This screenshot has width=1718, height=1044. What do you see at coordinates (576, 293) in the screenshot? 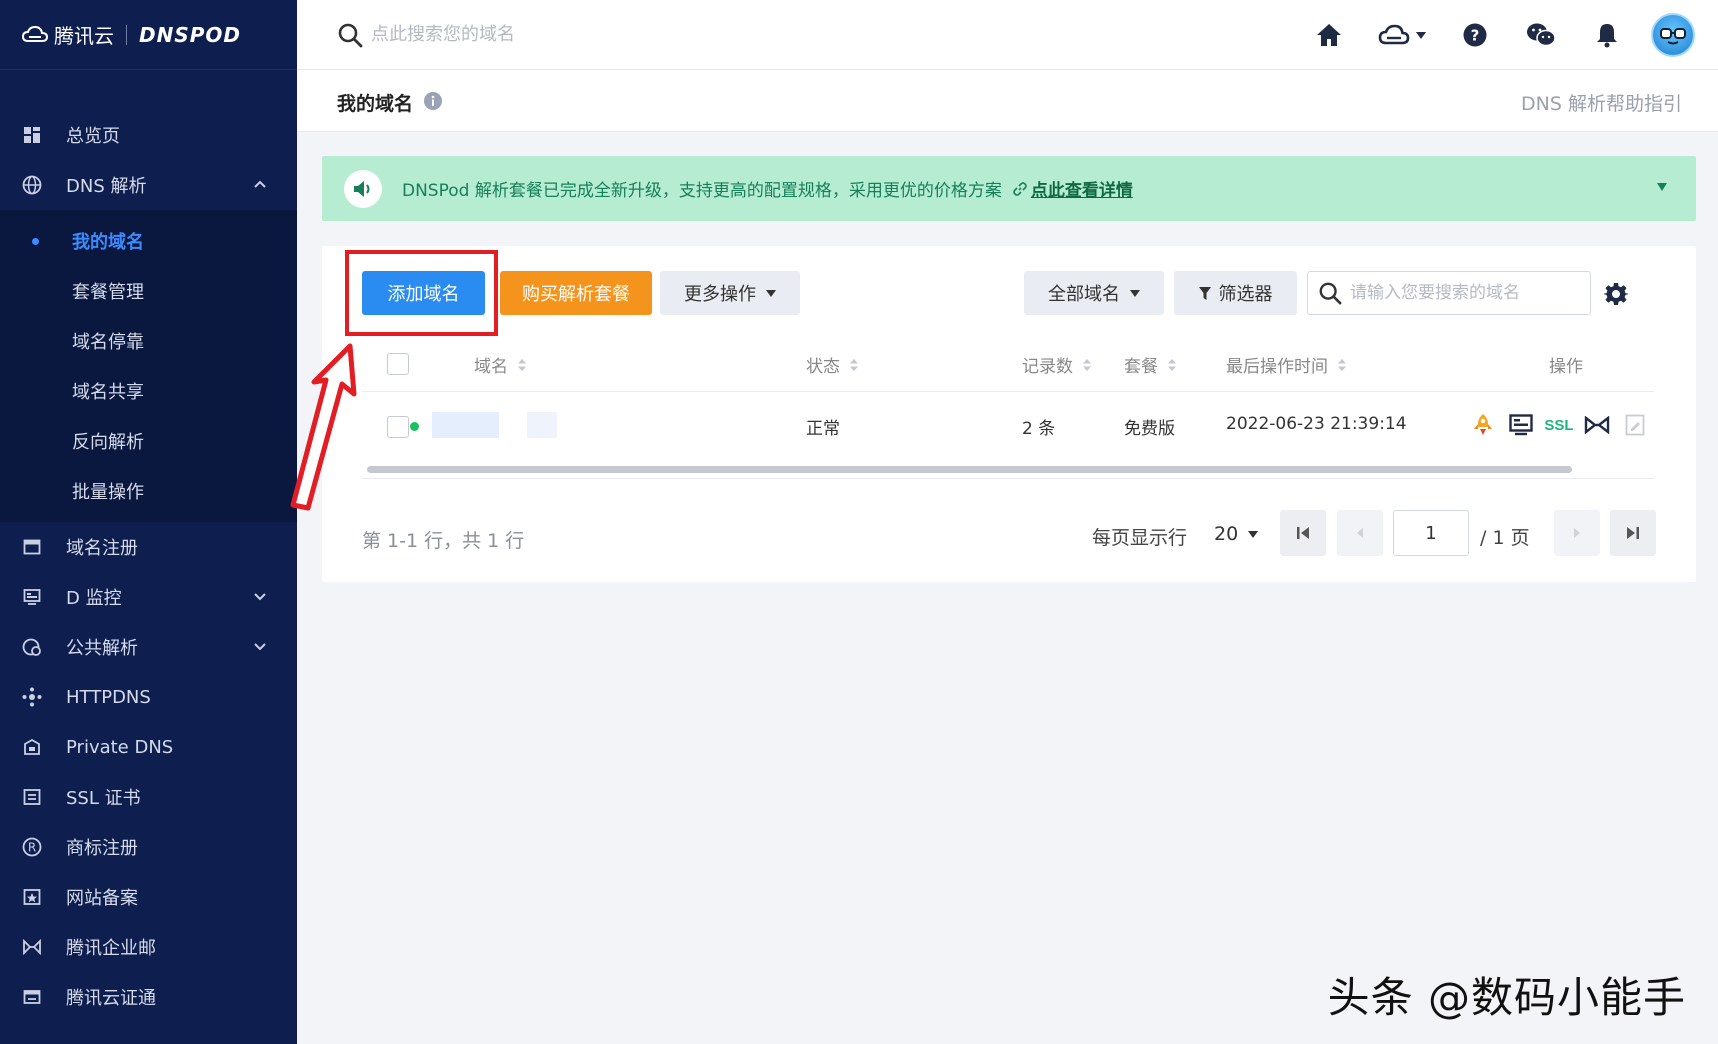
I see `buy-package-button: 购买解析套餐` at bounding box center [576, 293].